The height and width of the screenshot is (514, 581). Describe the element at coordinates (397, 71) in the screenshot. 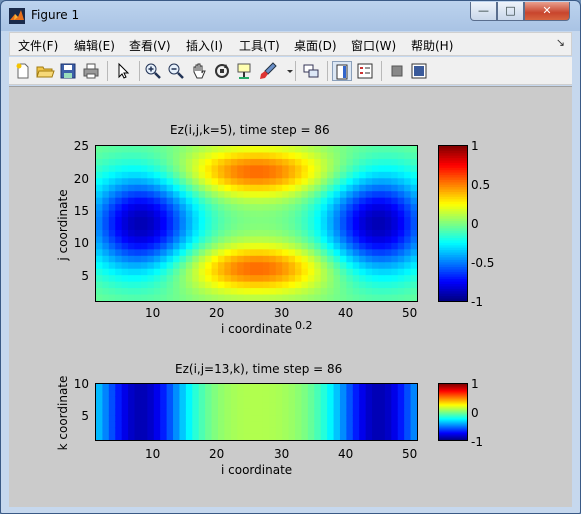

I see `hide-plot-tools-icon` at that location.